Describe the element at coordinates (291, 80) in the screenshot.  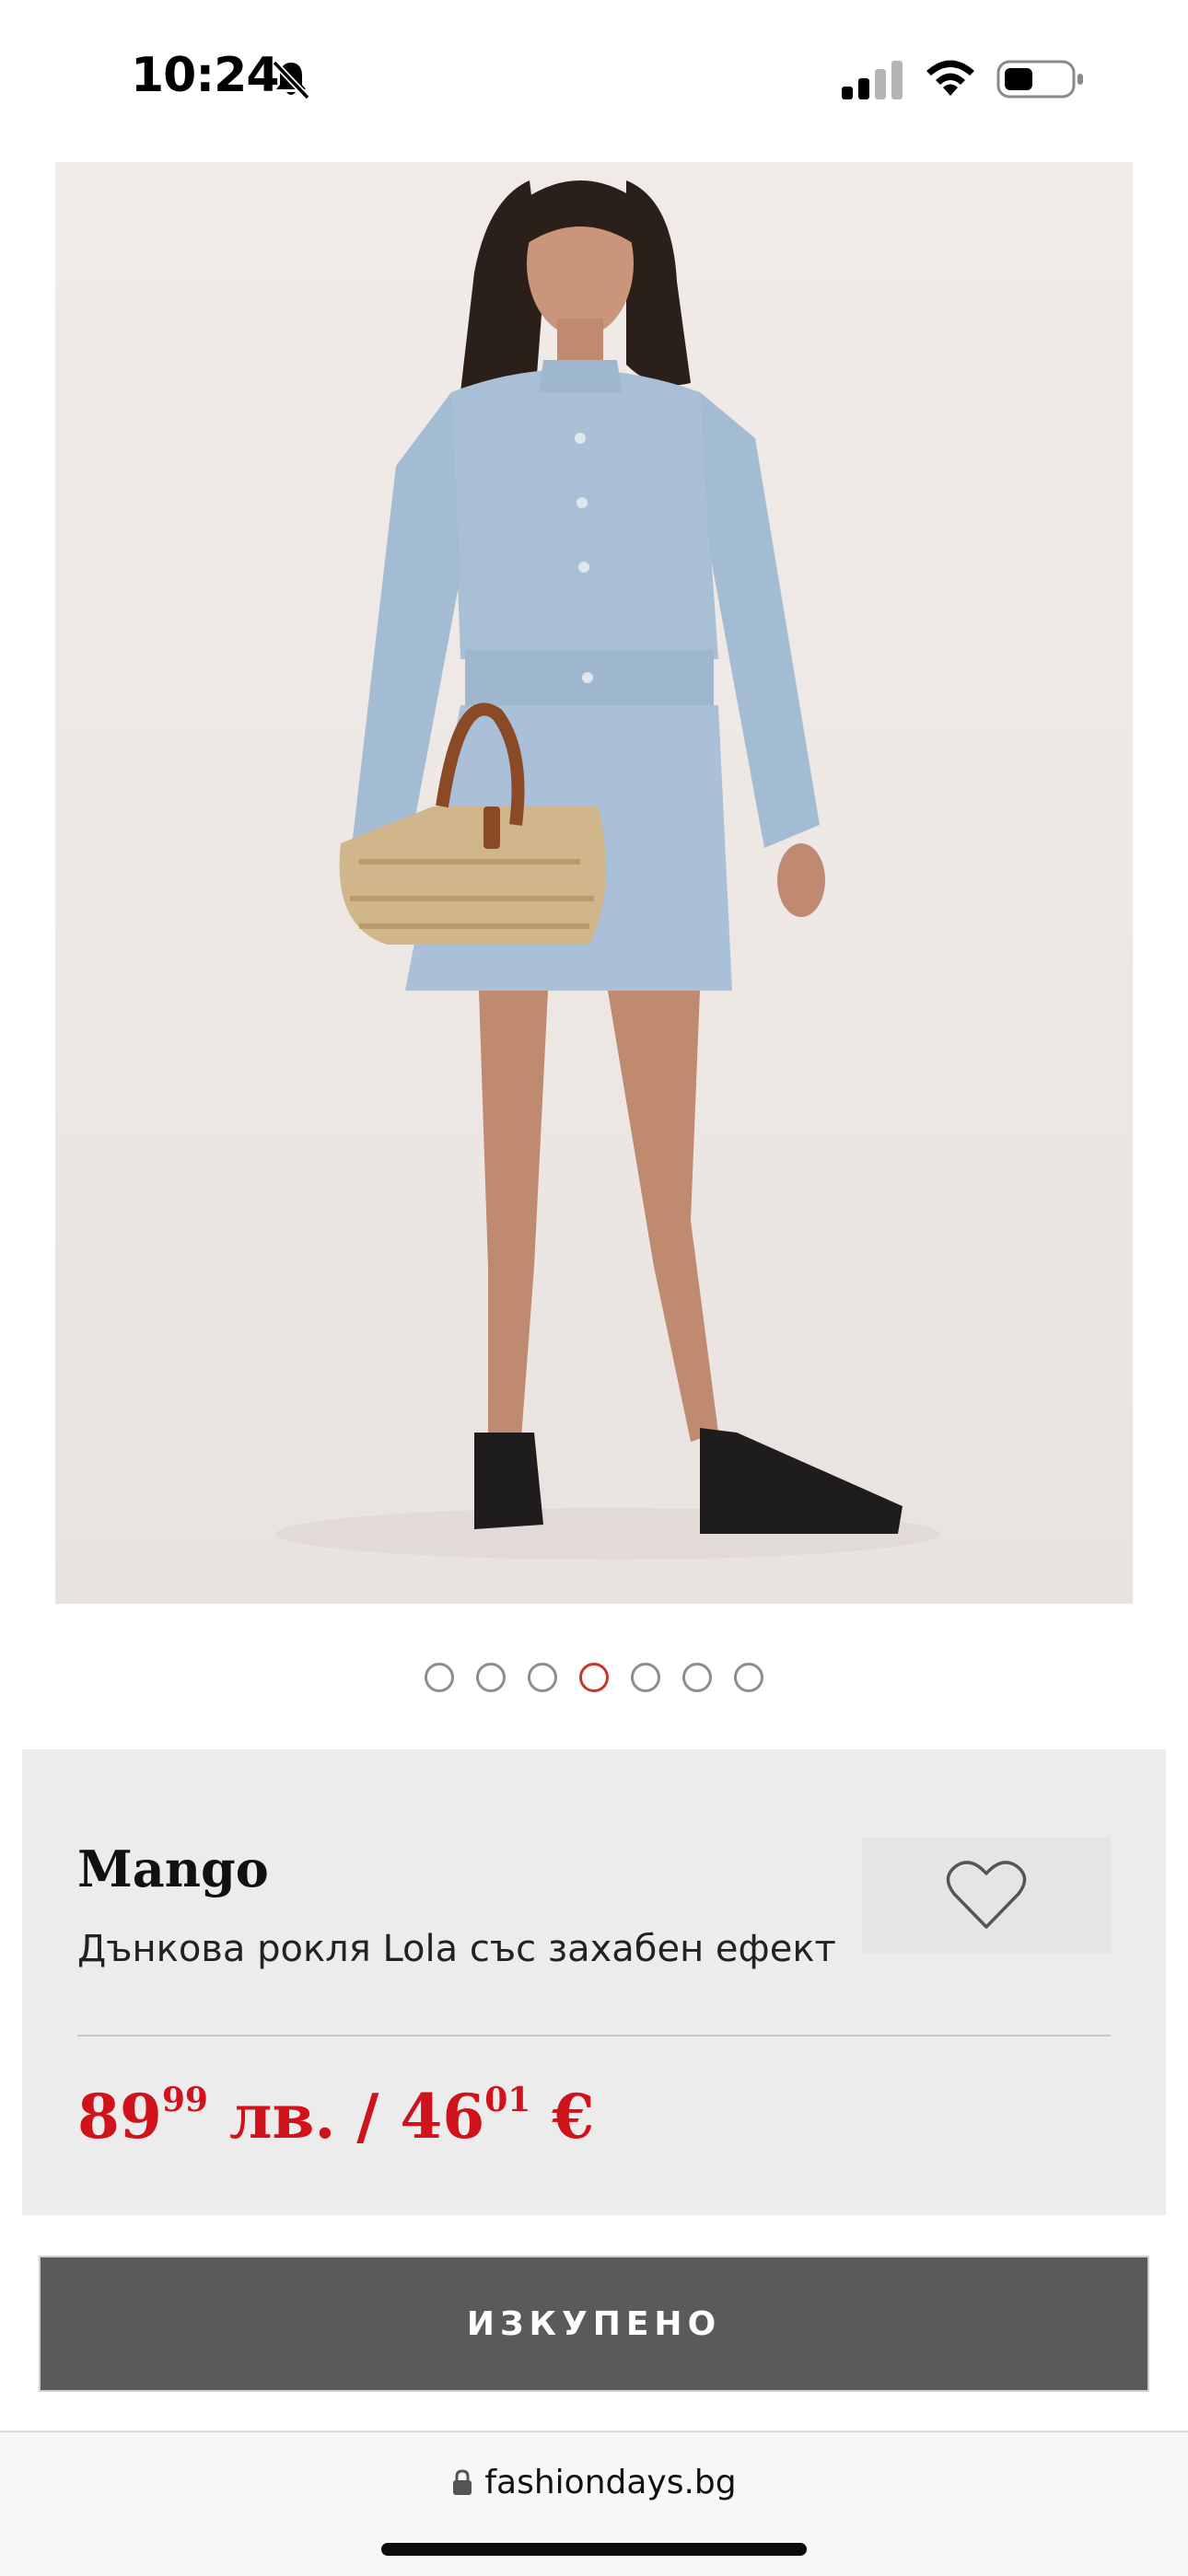
I see `bell-slash-icon` at that location.